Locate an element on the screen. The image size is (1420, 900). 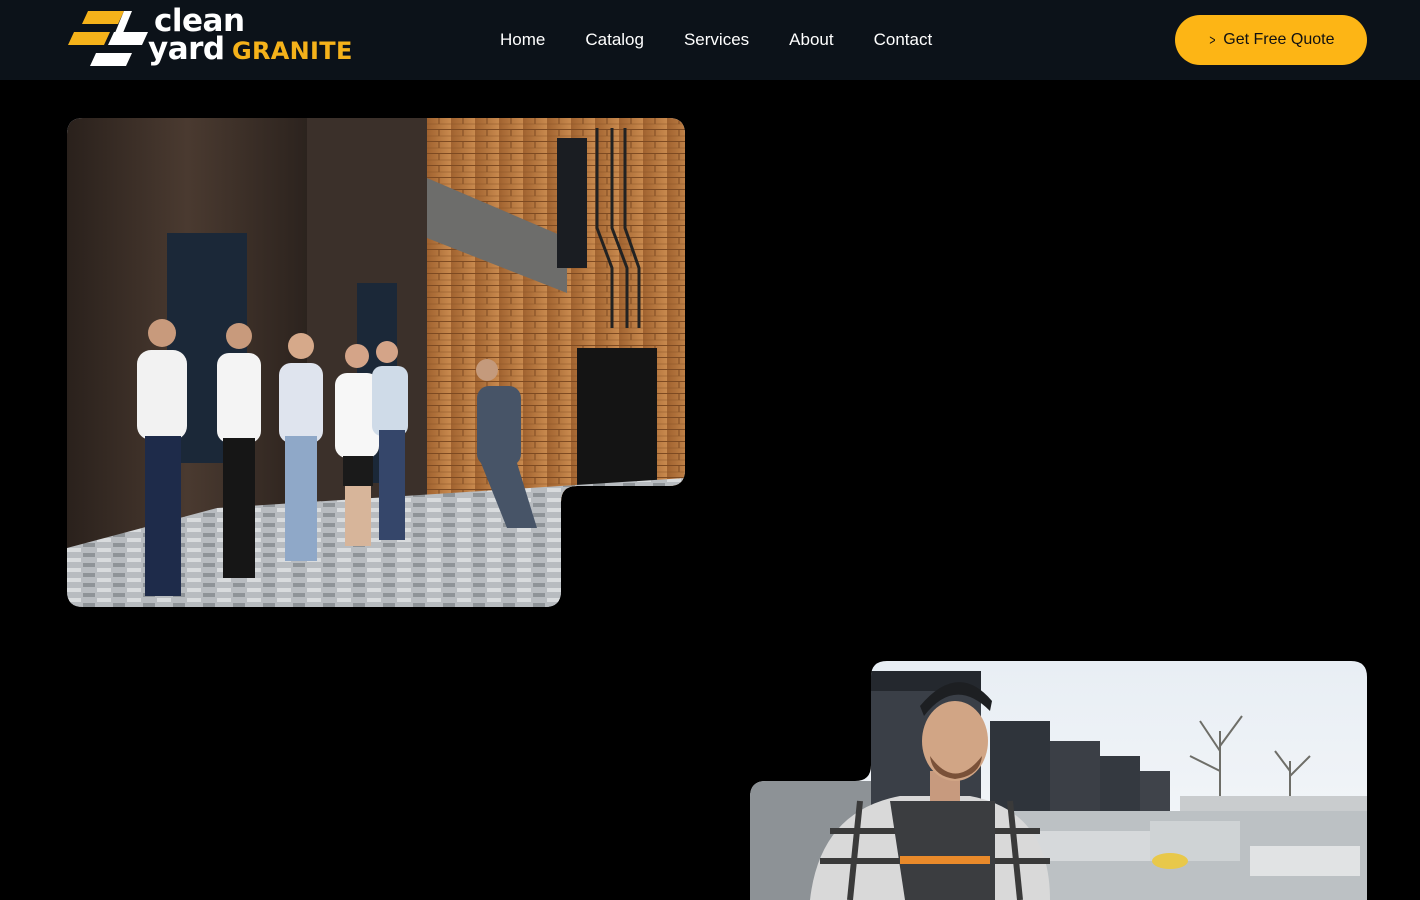
worker-photo is located at coordinates (1058, 780).